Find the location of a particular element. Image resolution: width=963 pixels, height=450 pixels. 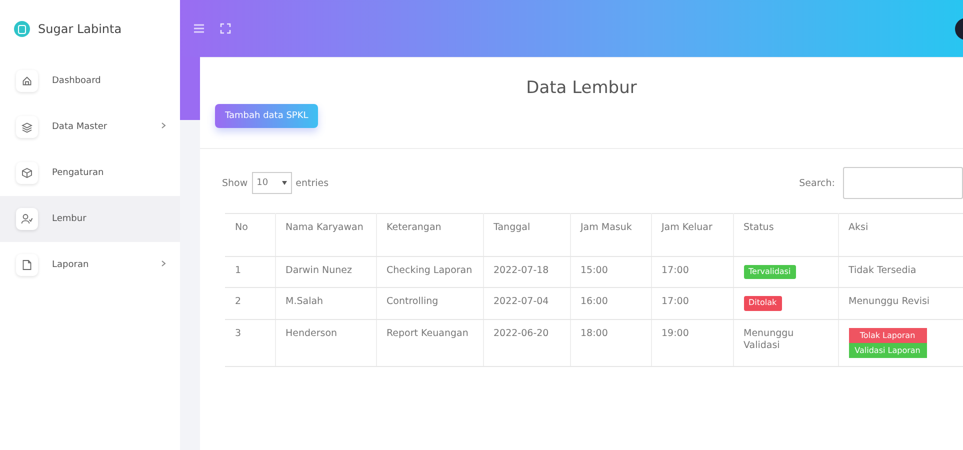

column-header: Status is located at coordinates (785, 235).